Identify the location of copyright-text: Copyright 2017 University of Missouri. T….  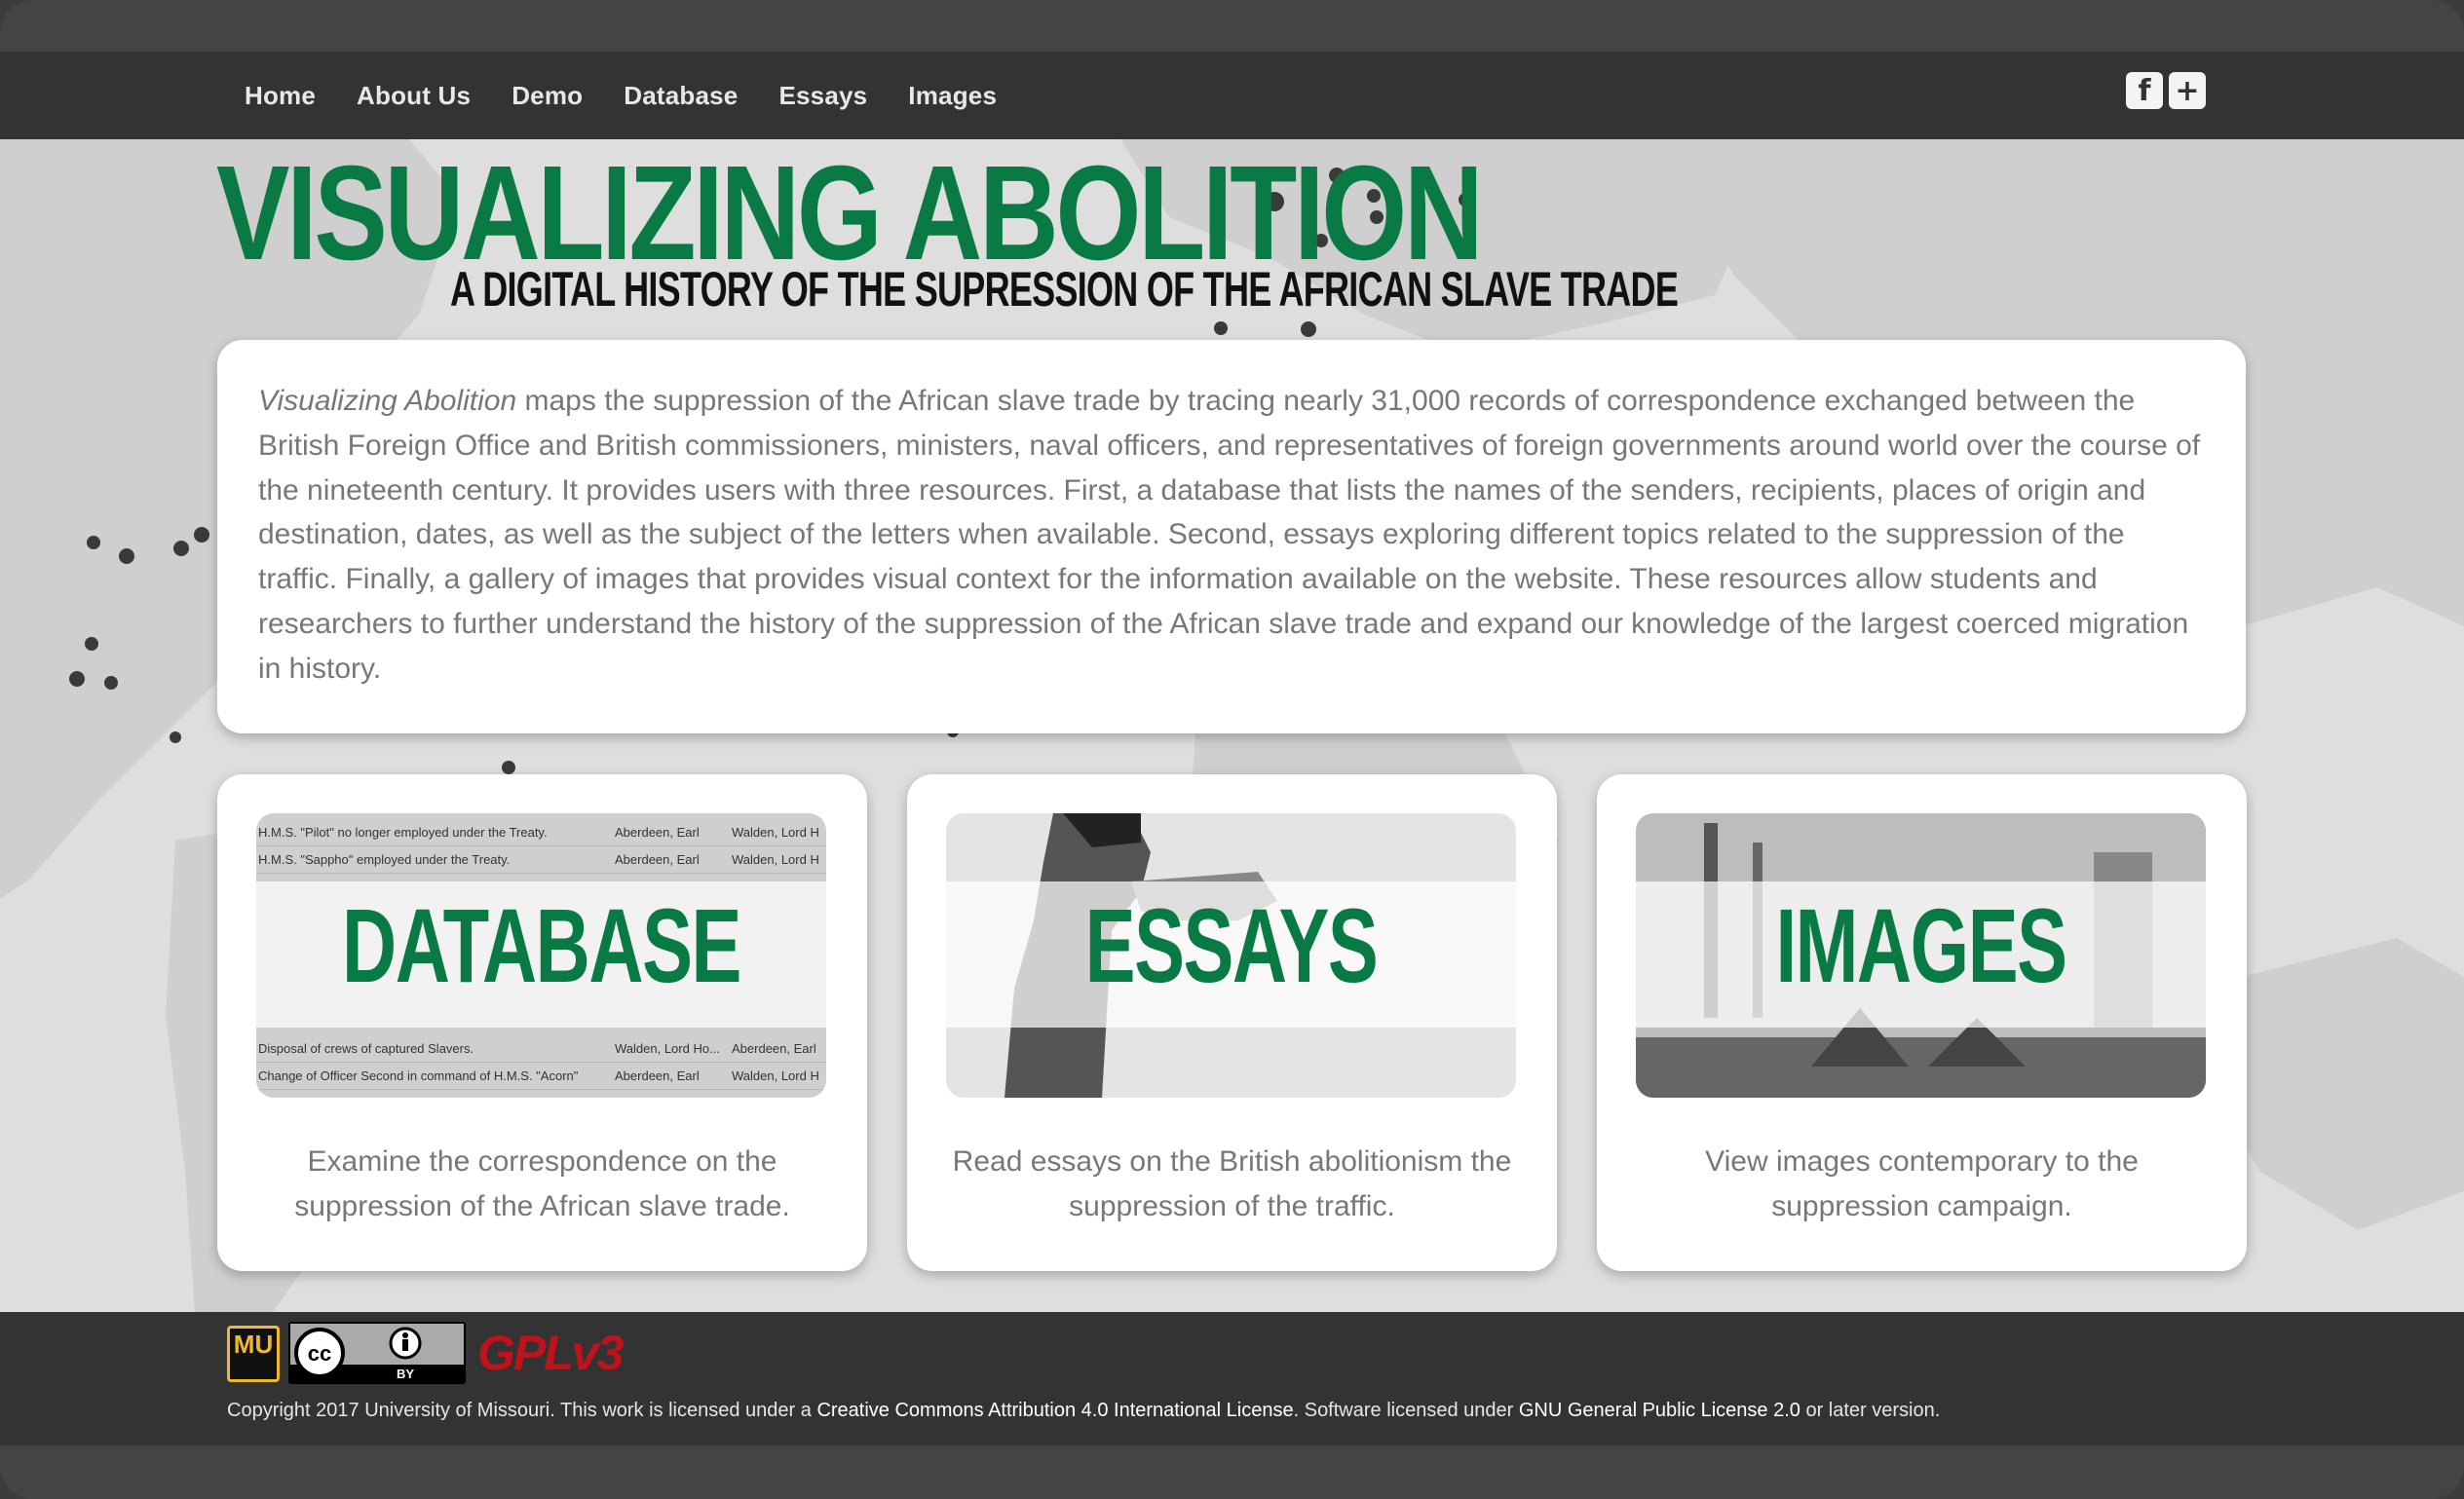
(1083, 1411).